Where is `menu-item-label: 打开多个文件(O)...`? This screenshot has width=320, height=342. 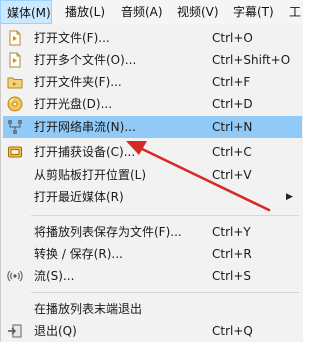
menu-item-label: 打开多个文件(O)... is located at coordinates (85, 60).